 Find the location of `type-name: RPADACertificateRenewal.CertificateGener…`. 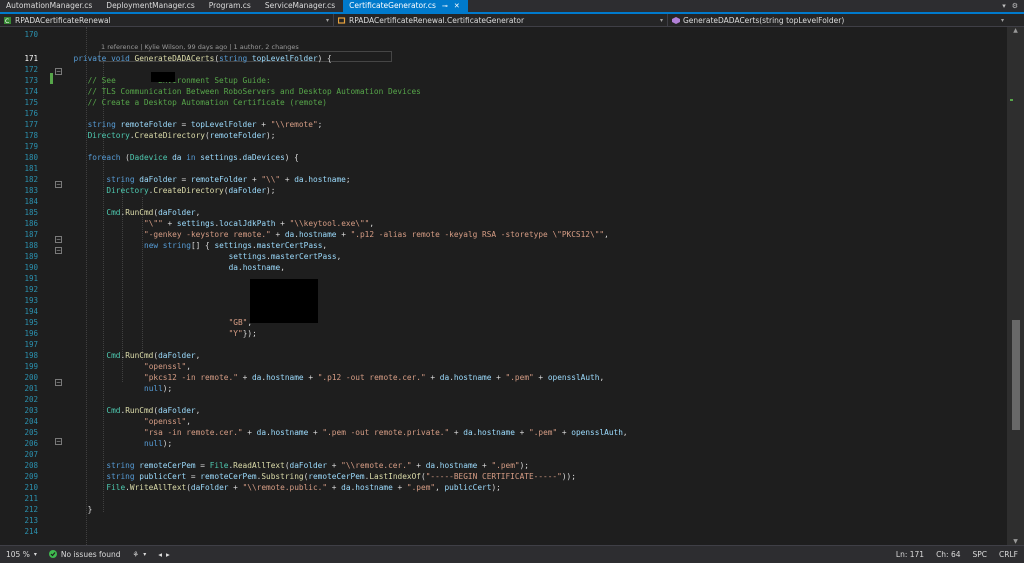

type-name: RPADACertificateRenewal.CertificateGener… is located at coordinates (437, 20).